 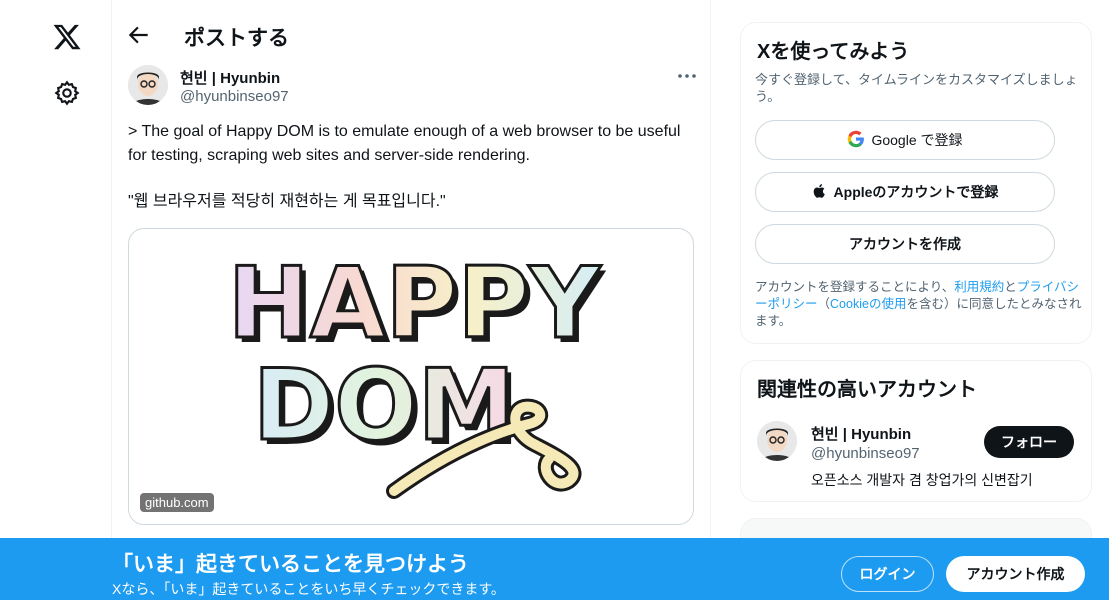 What do you see at coordinates (1029, 442) in the screenshot?
I see `follow-button: フォロー` at bounding box center [1029, 442].